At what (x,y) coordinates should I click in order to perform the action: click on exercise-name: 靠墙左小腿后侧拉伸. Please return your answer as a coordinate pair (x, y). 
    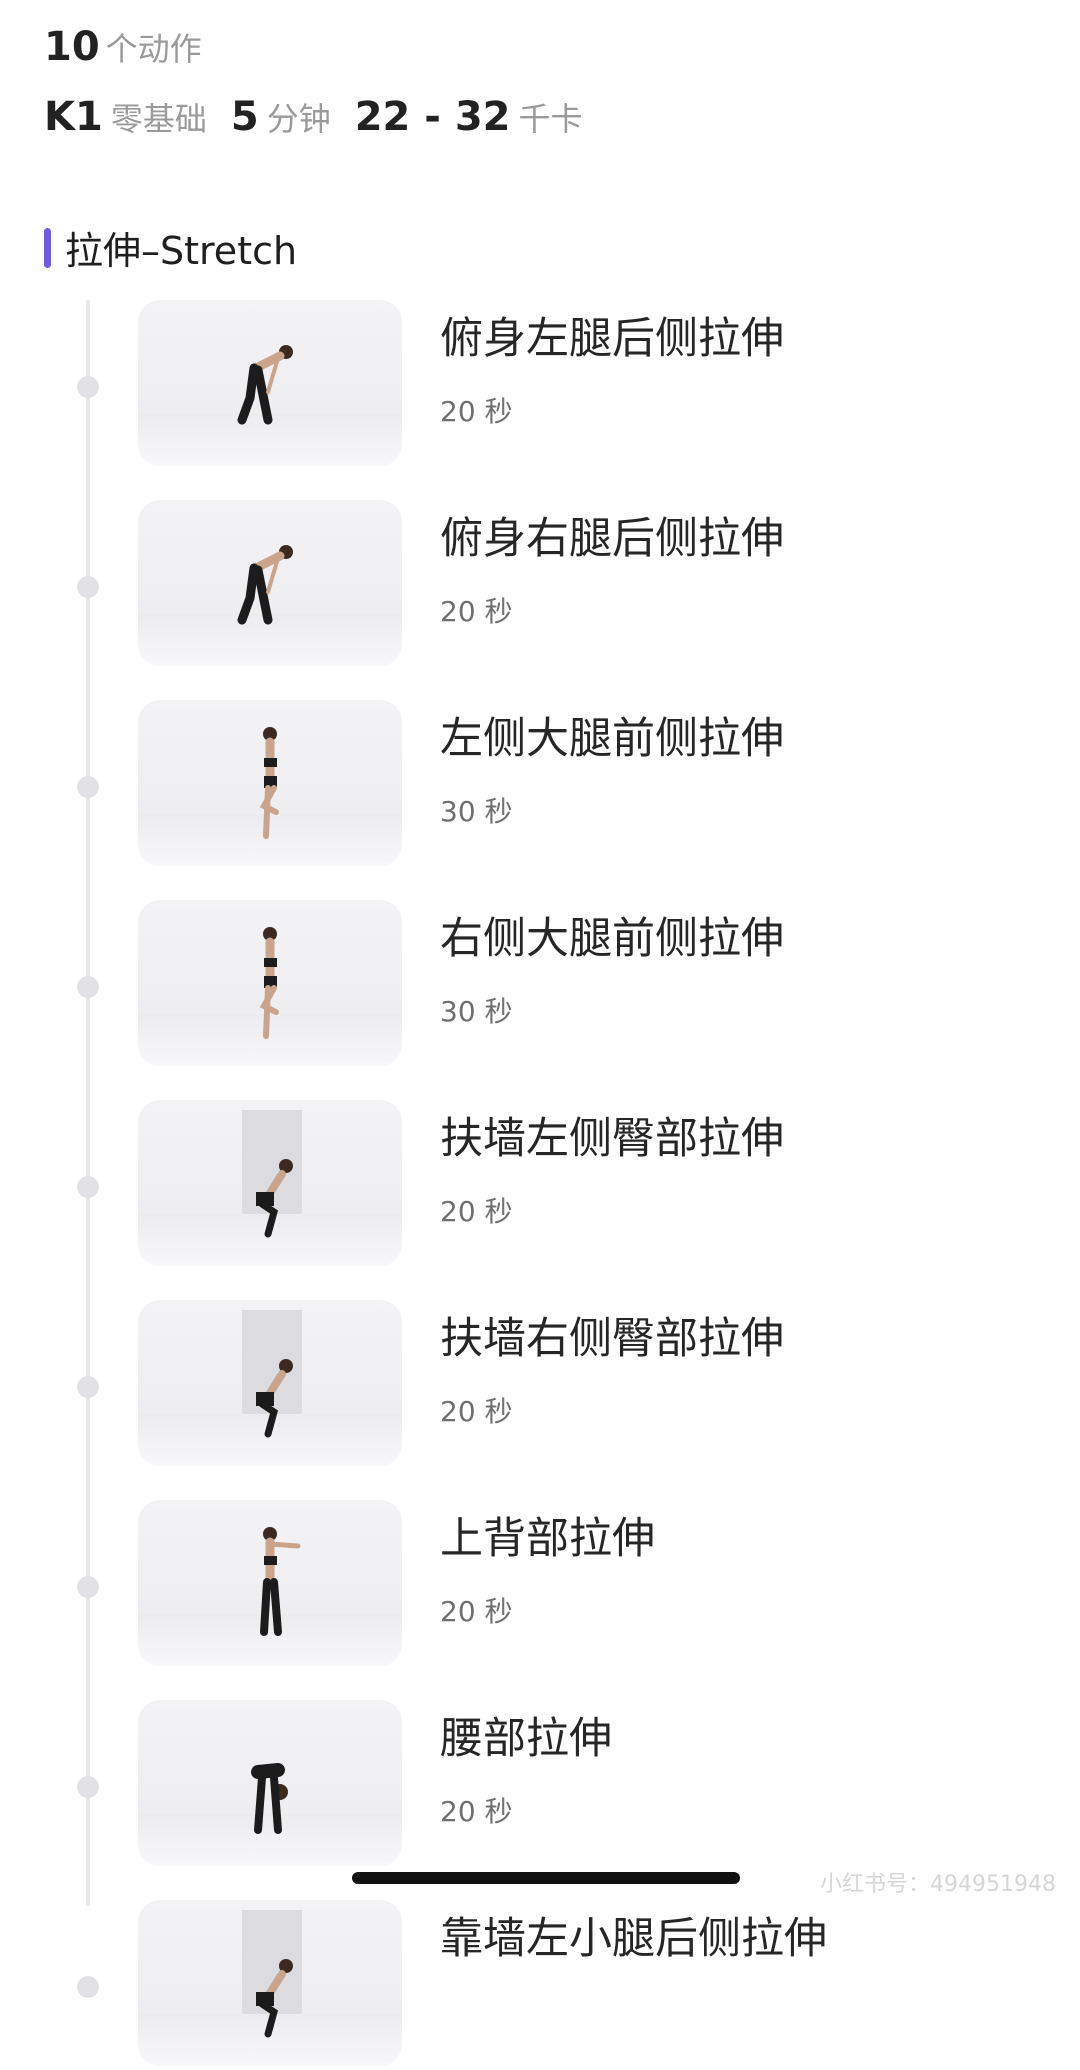
    Looking at the image, I should click on (633, 1939).